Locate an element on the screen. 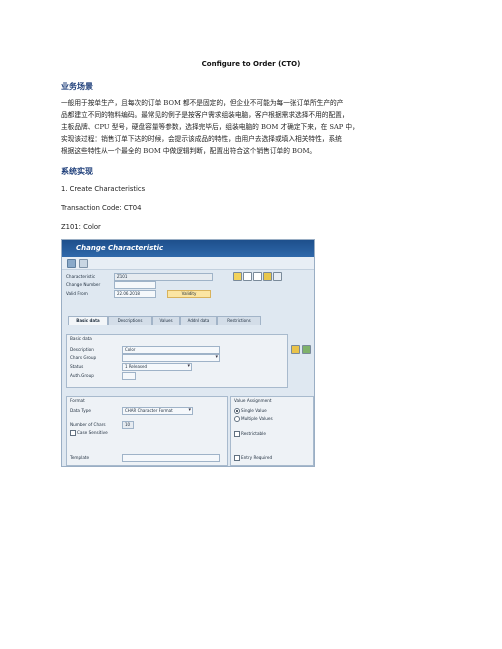  document-title: Configure to Order (CTO) is located at coordinates (251, 64).